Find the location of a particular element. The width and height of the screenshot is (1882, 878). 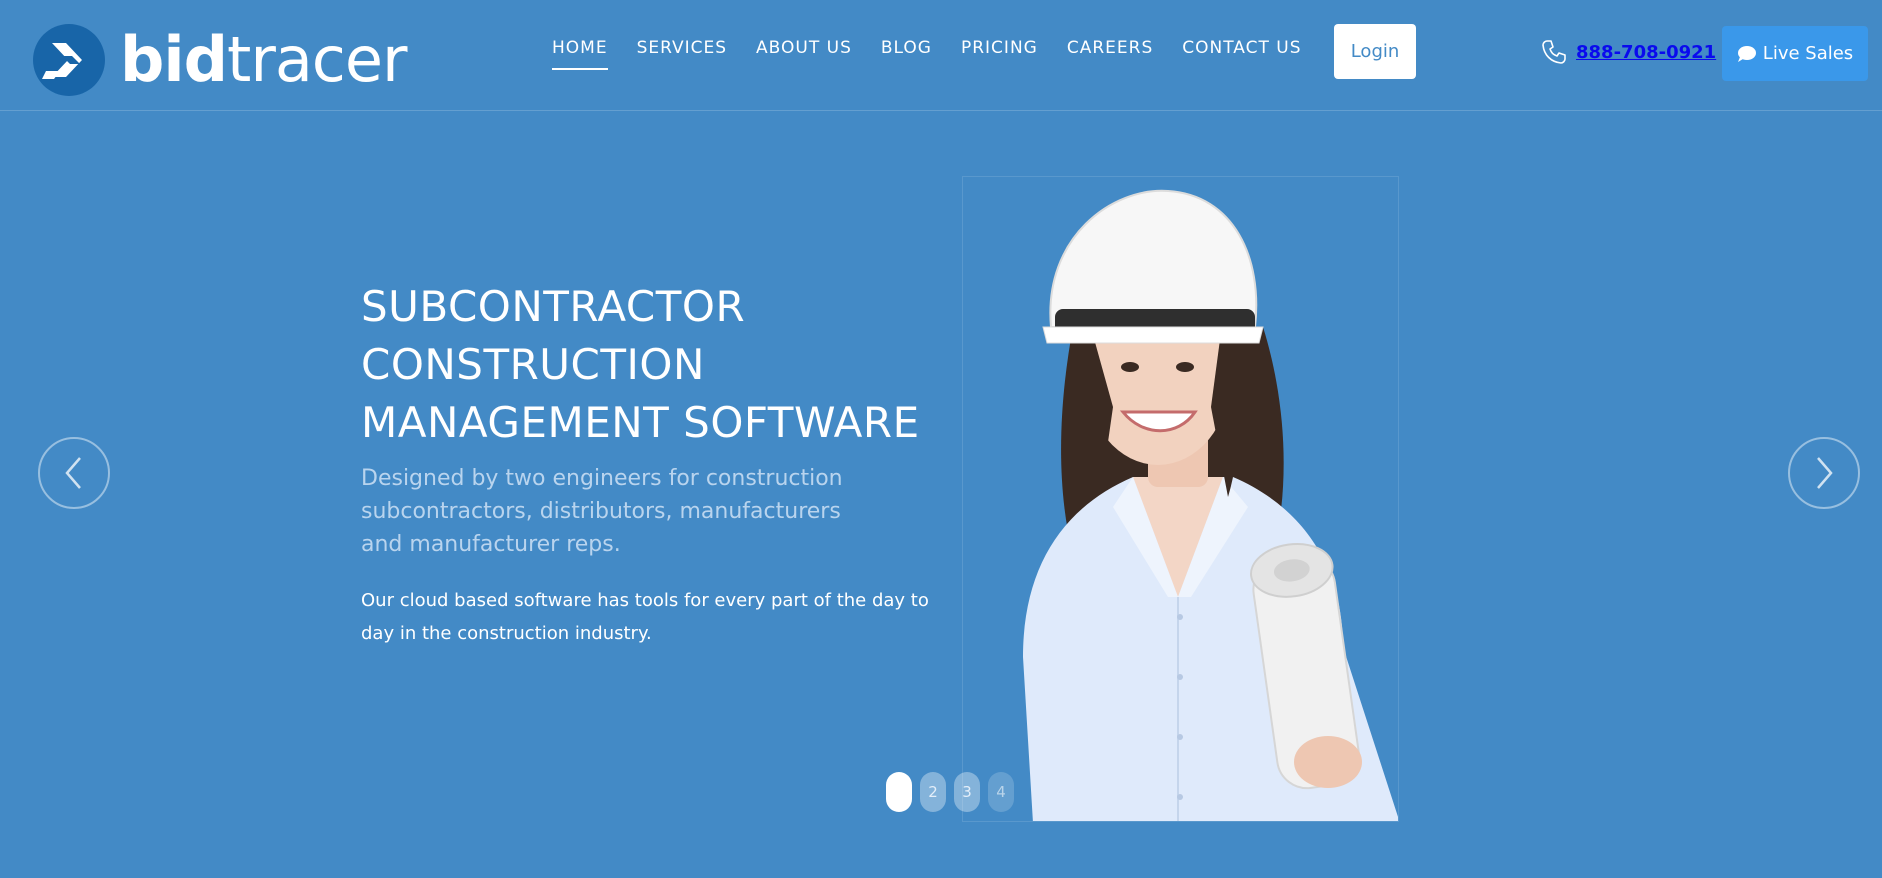

nav-pricing: PRICING is located at coordinates (999, 54).